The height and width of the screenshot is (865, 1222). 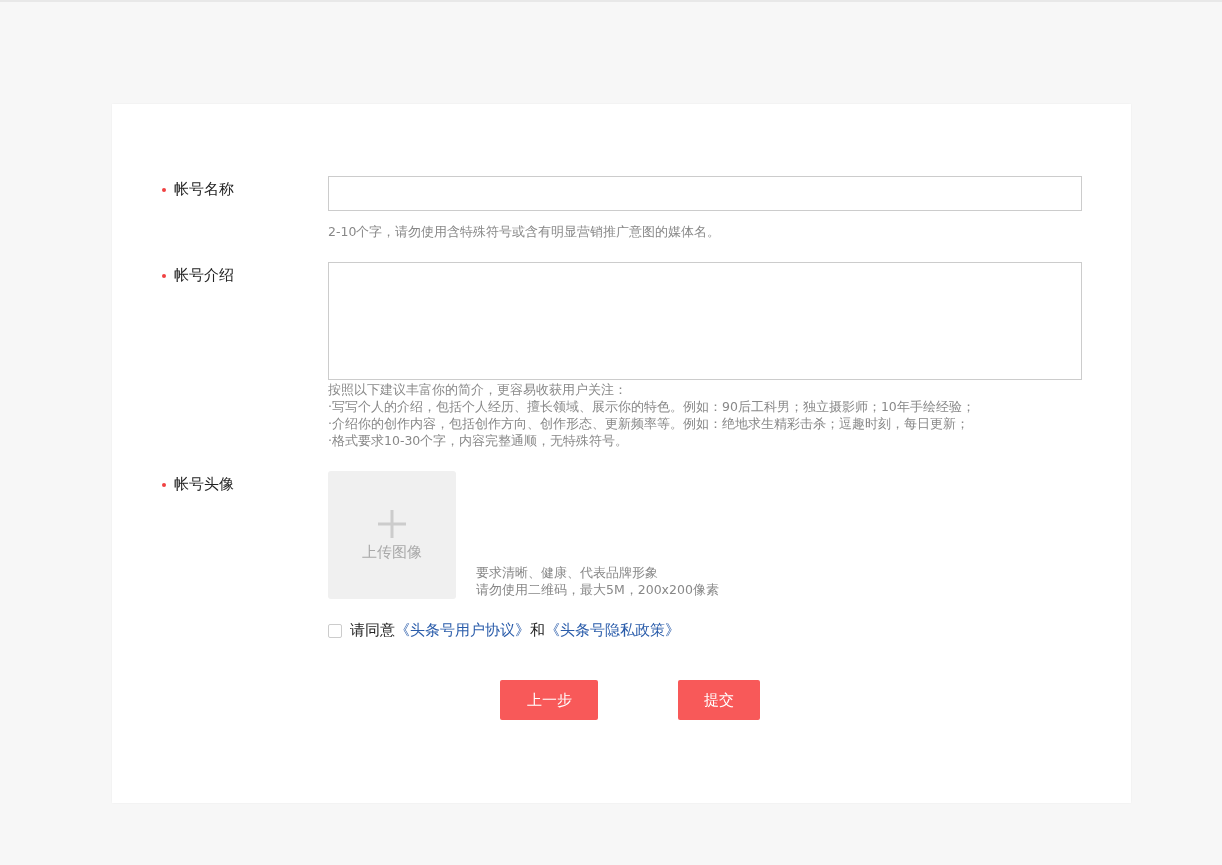 I want to click on hint-text: 2-10个字，请勿使用含特殊符号或含有明显营销推广意图的媒体名。, so click(x=525, y=231).